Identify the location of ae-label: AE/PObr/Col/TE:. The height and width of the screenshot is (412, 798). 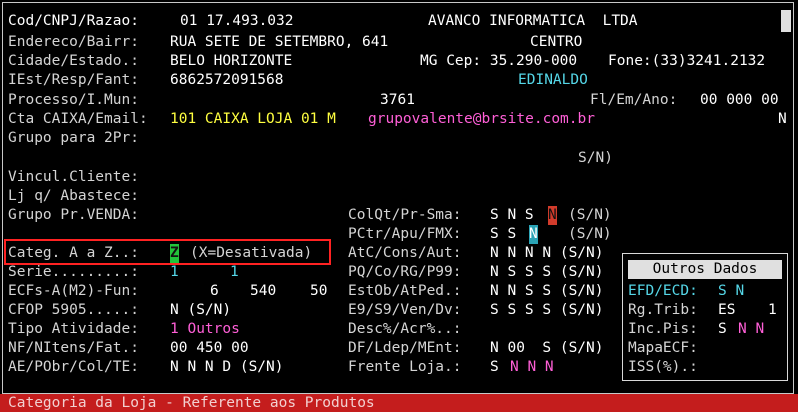
(73, 367).